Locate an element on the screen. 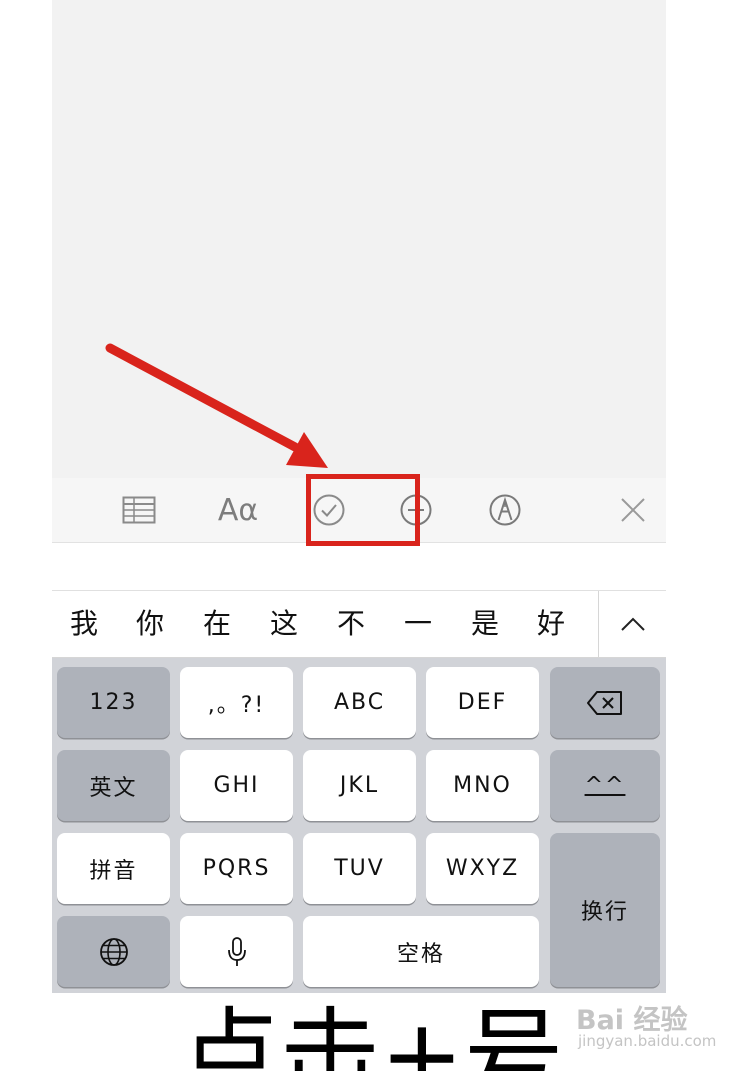  key-def: DEF is located at coordinates (482, 702).